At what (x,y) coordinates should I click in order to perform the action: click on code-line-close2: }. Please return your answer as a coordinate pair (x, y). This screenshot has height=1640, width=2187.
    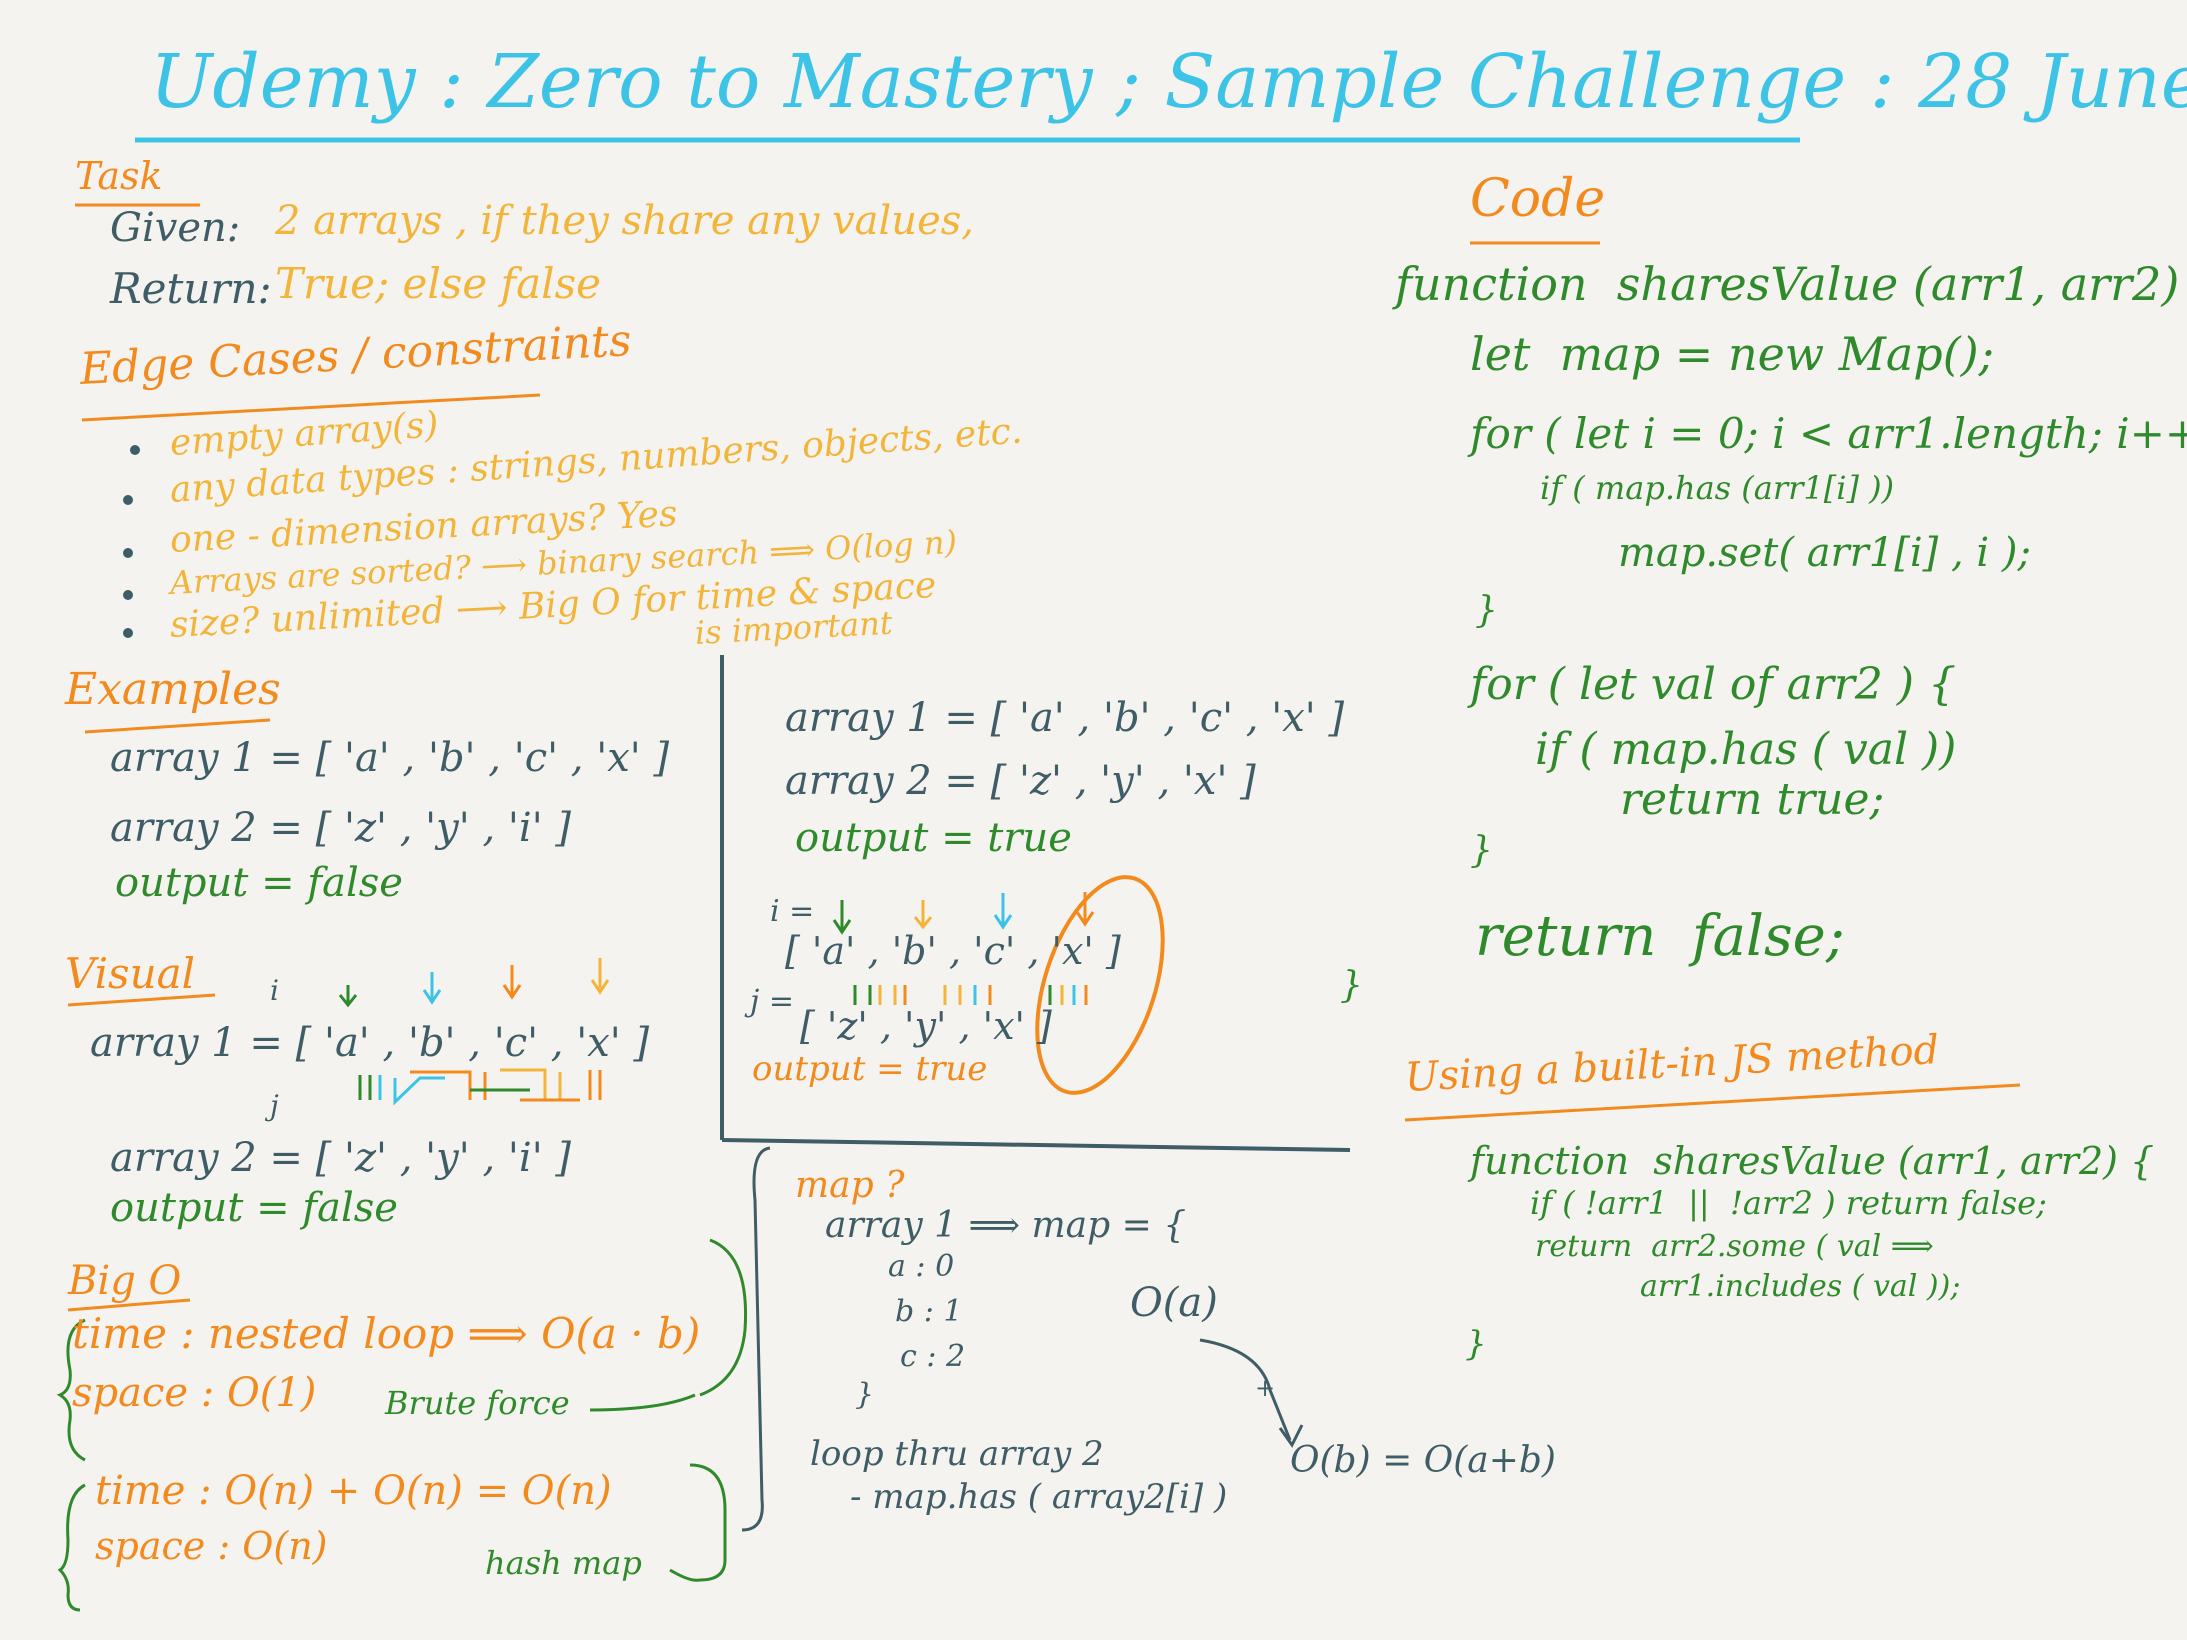
    Looking at the image, I should click on (1481, 850).